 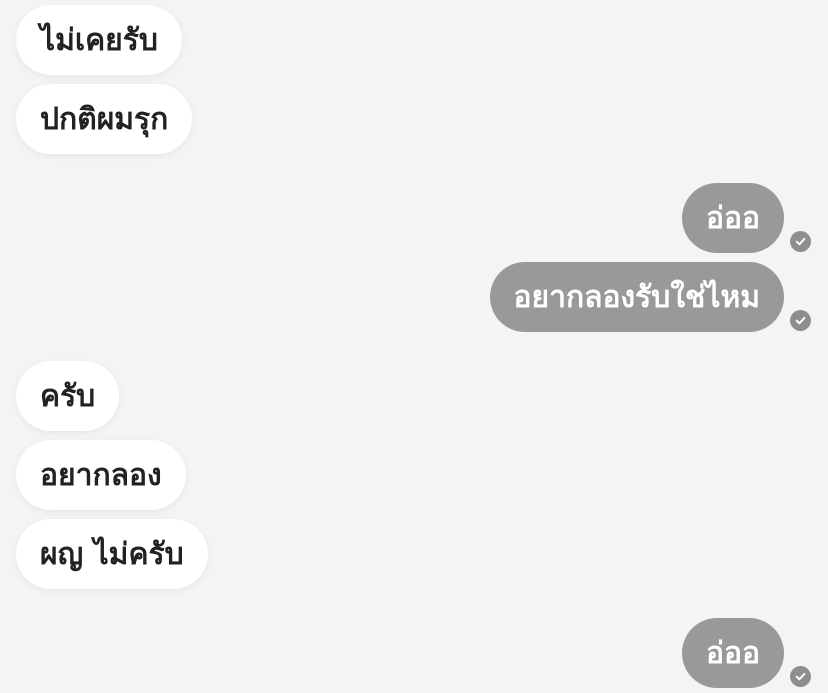 I want to click on outgoing-message-bubble: อยากลองรับใช่ไหม, so click(x=636, y=297).